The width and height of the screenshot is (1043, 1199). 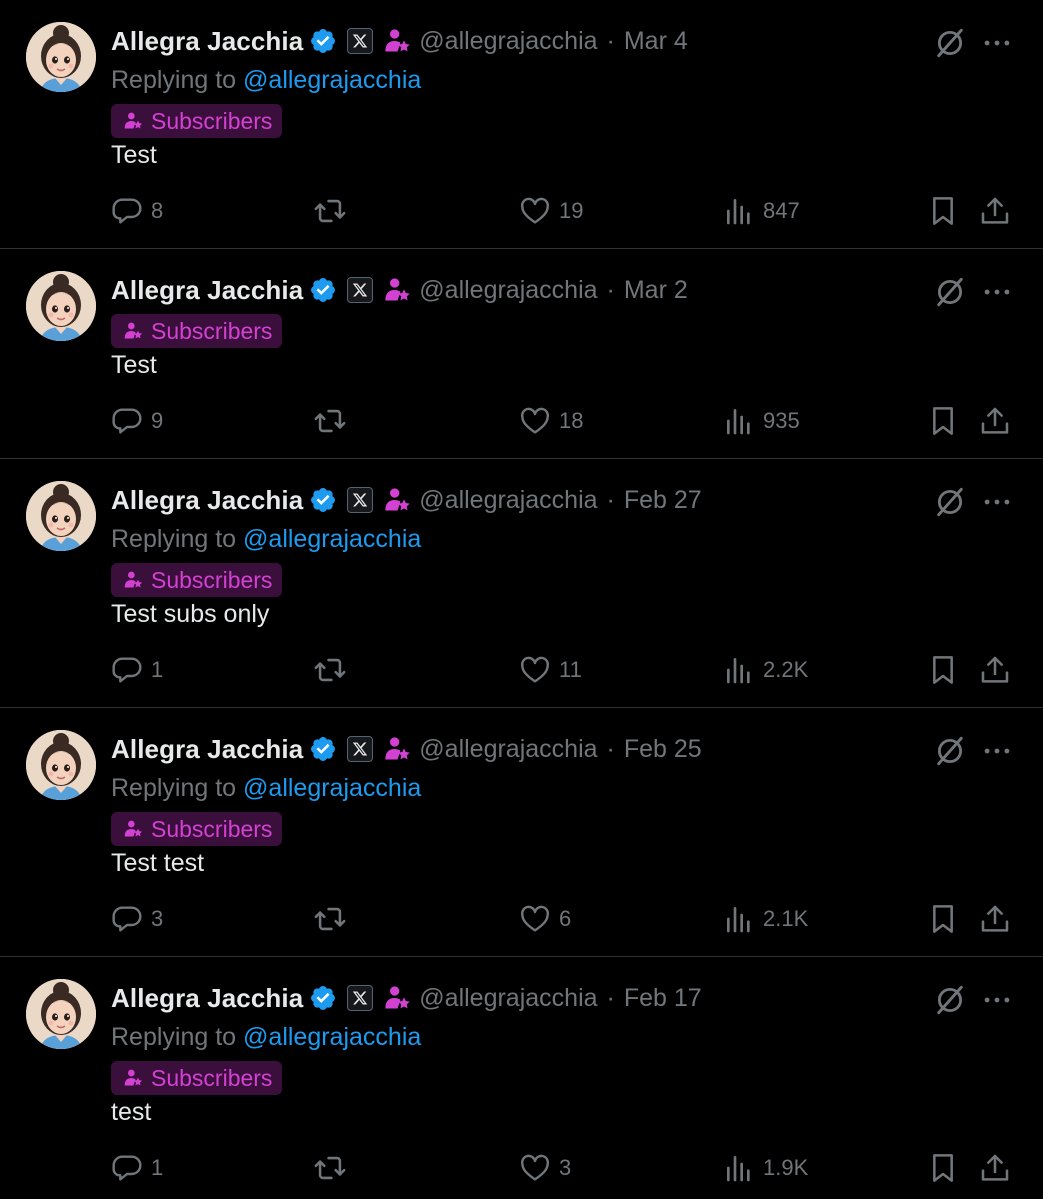 What do you see at coordinates (786, 918) in the screenshot?
I see `view-count: 2.1K` at bounding box center [786, 918].